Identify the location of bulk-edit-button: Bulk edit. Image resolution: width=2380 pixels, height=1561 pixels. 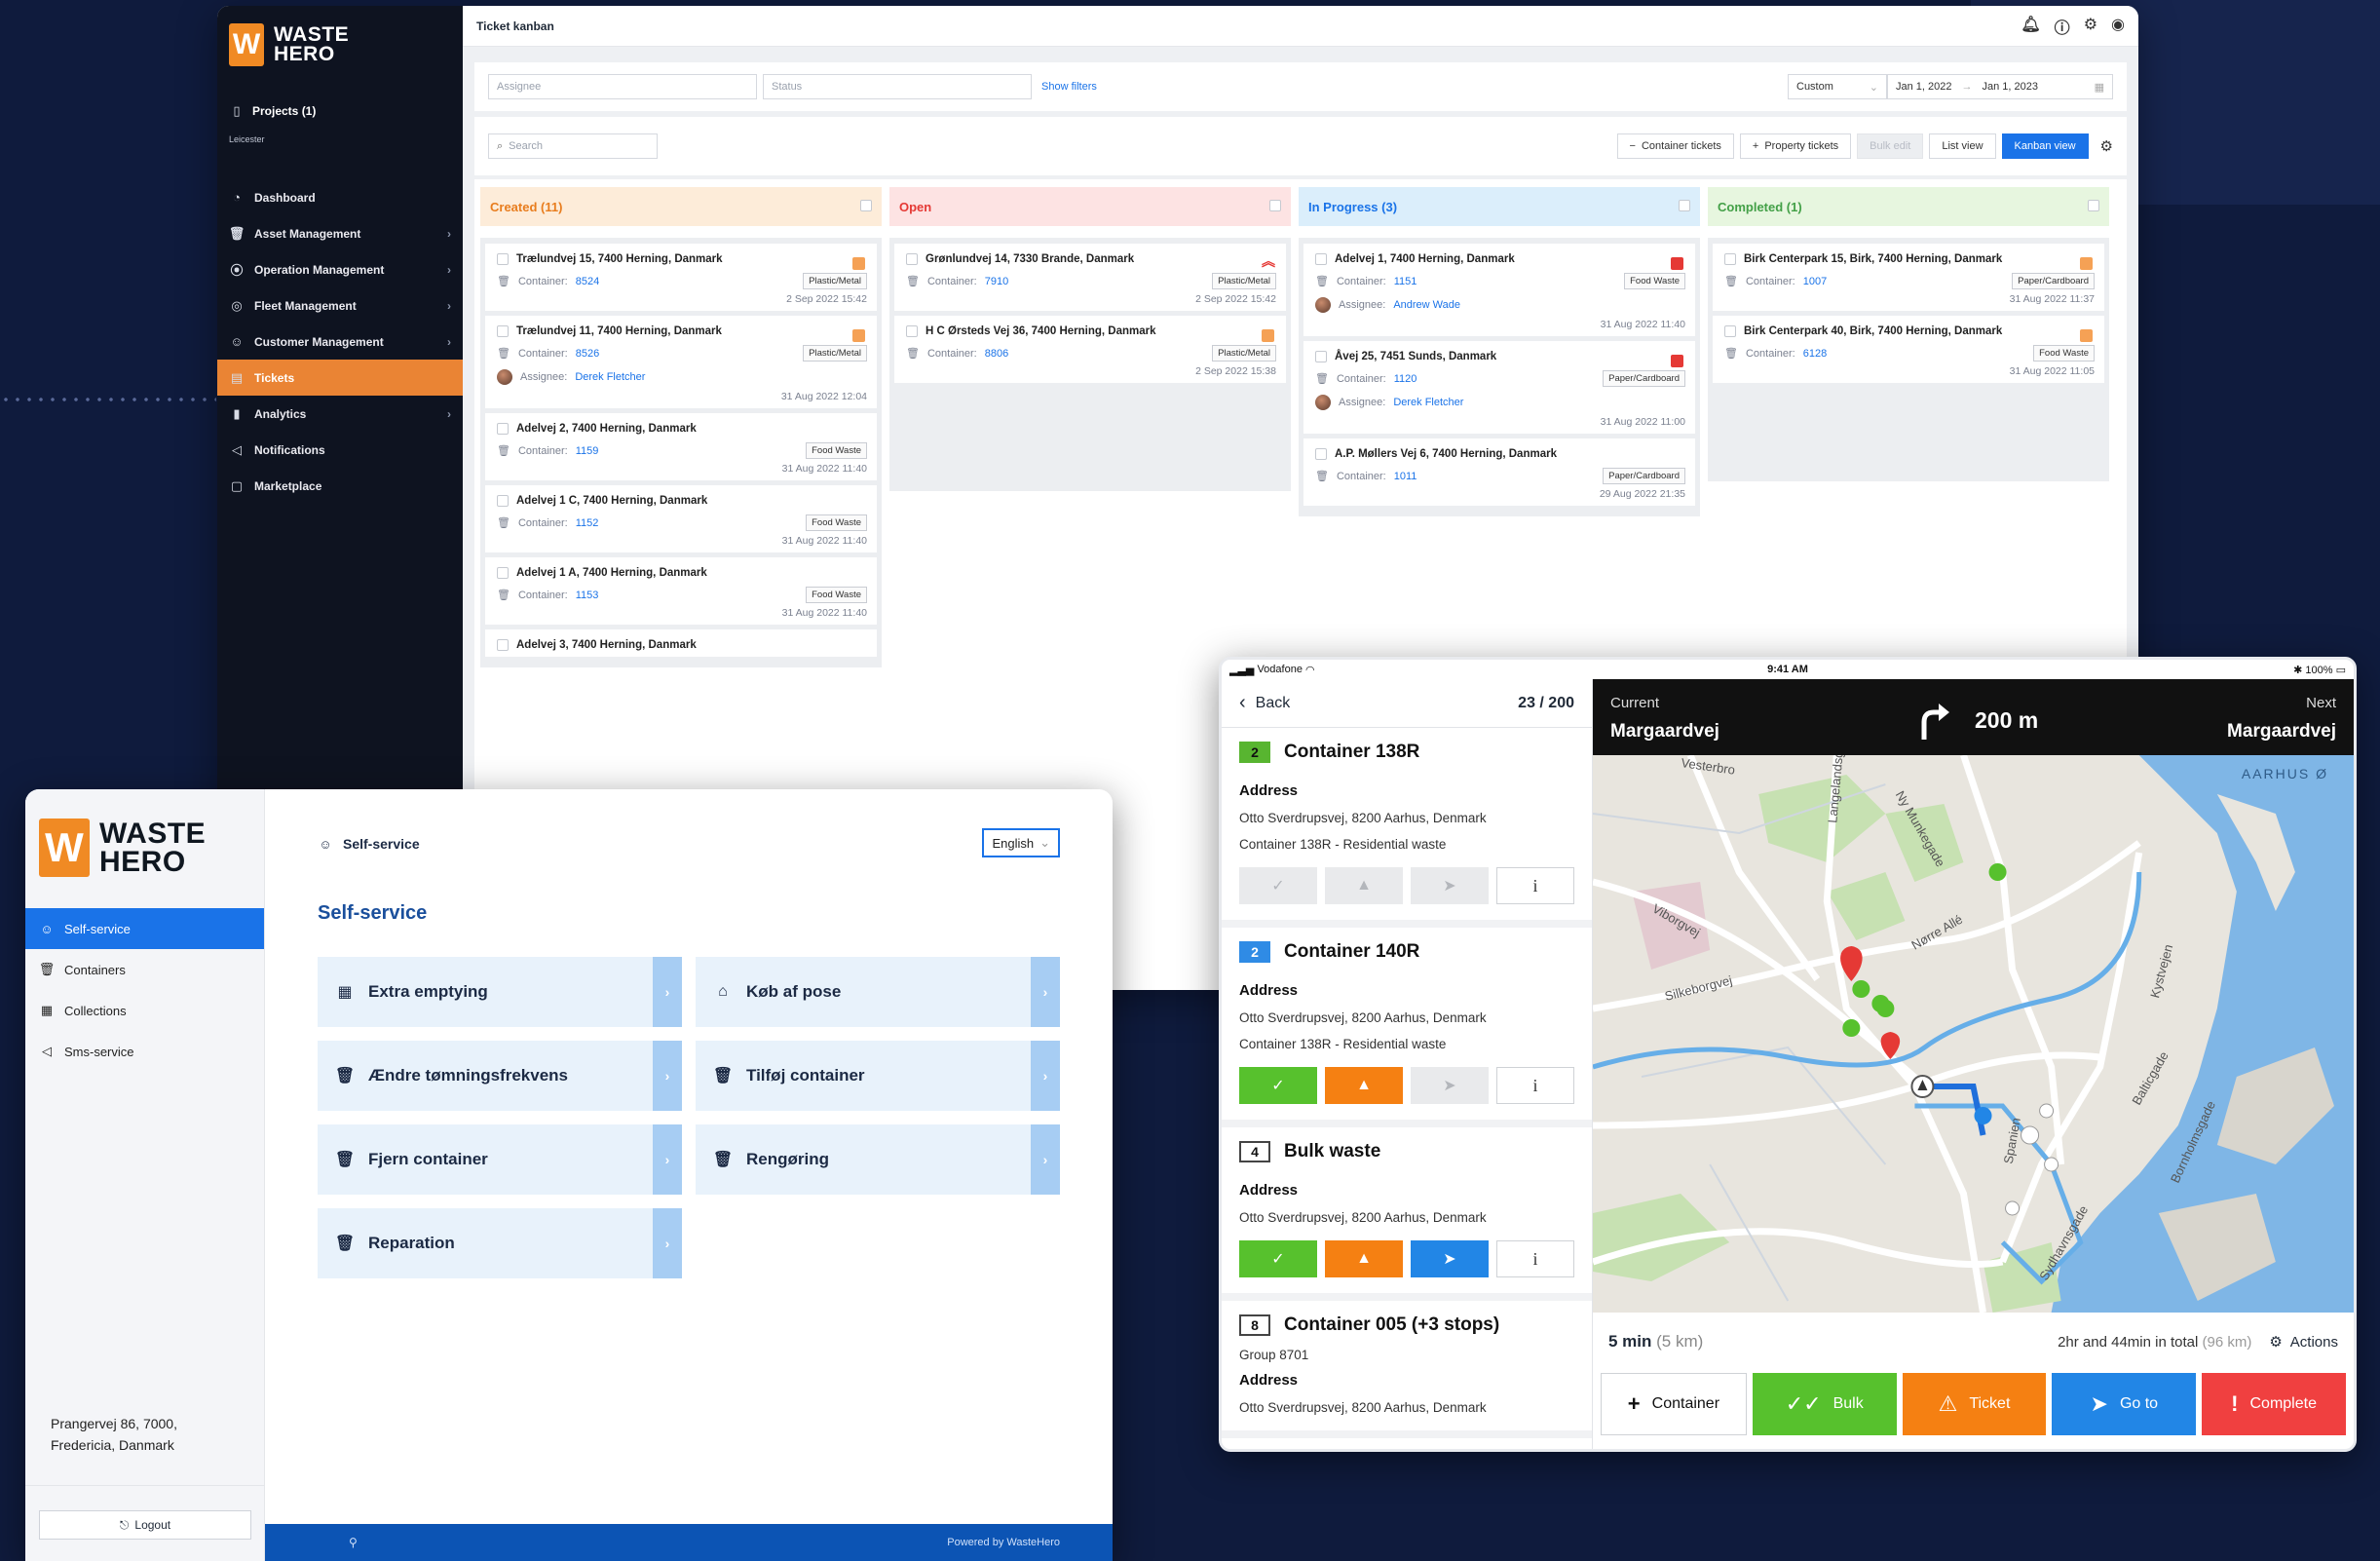
(1890, 146).